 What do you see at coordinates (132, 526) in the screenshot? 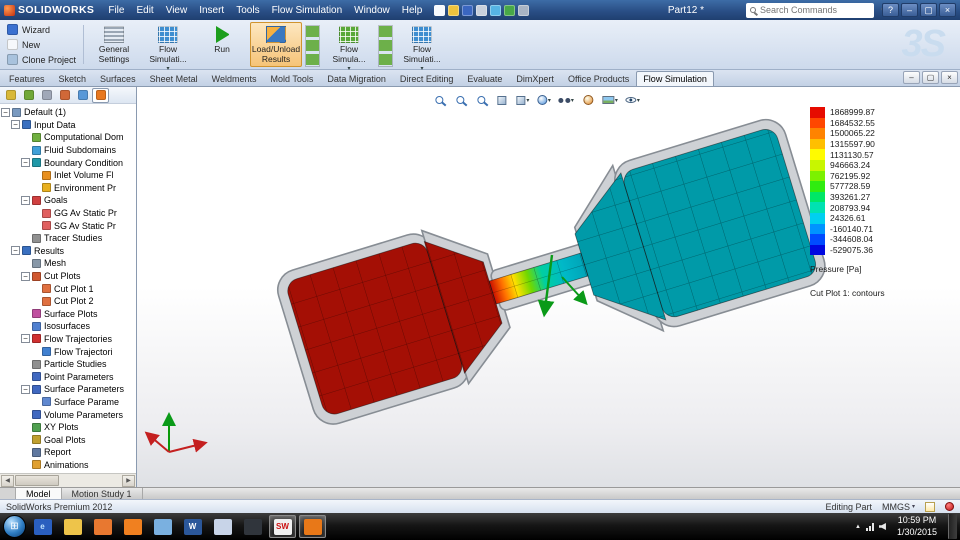
I see `firefox-icon` at bounding box center [132, 526].